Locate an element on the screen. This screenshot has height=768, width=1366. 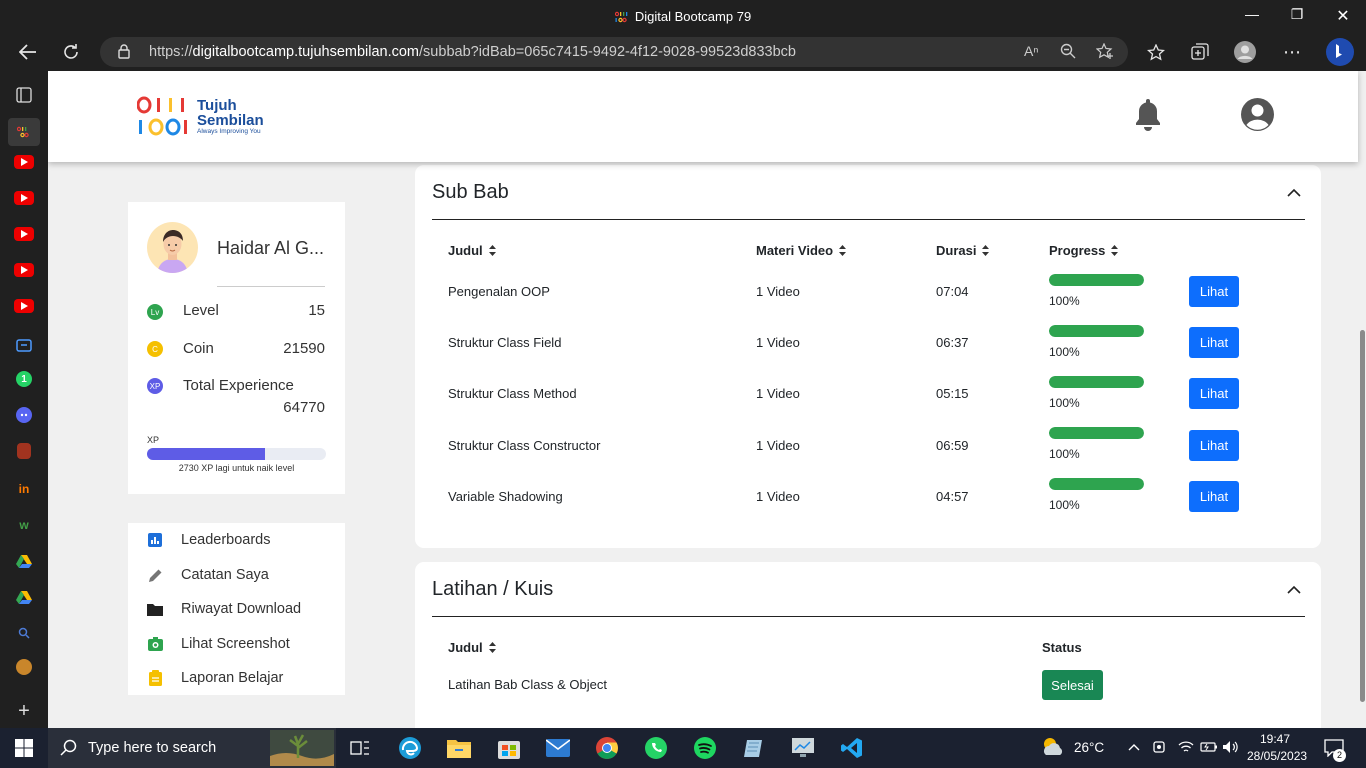
file-explorer-icon is located at coordinates (459, 748).